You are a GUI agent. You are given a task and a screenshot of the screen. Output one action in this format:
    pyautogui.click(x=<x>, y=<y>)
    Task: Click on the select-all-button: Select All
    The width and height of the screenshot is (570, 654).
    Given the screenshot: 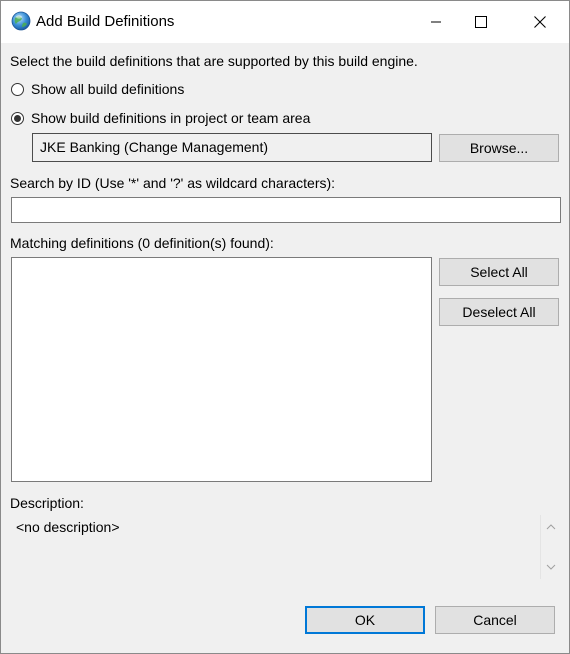 What is the action you would take?
    pyautogui.click(x=499, y=272)
    